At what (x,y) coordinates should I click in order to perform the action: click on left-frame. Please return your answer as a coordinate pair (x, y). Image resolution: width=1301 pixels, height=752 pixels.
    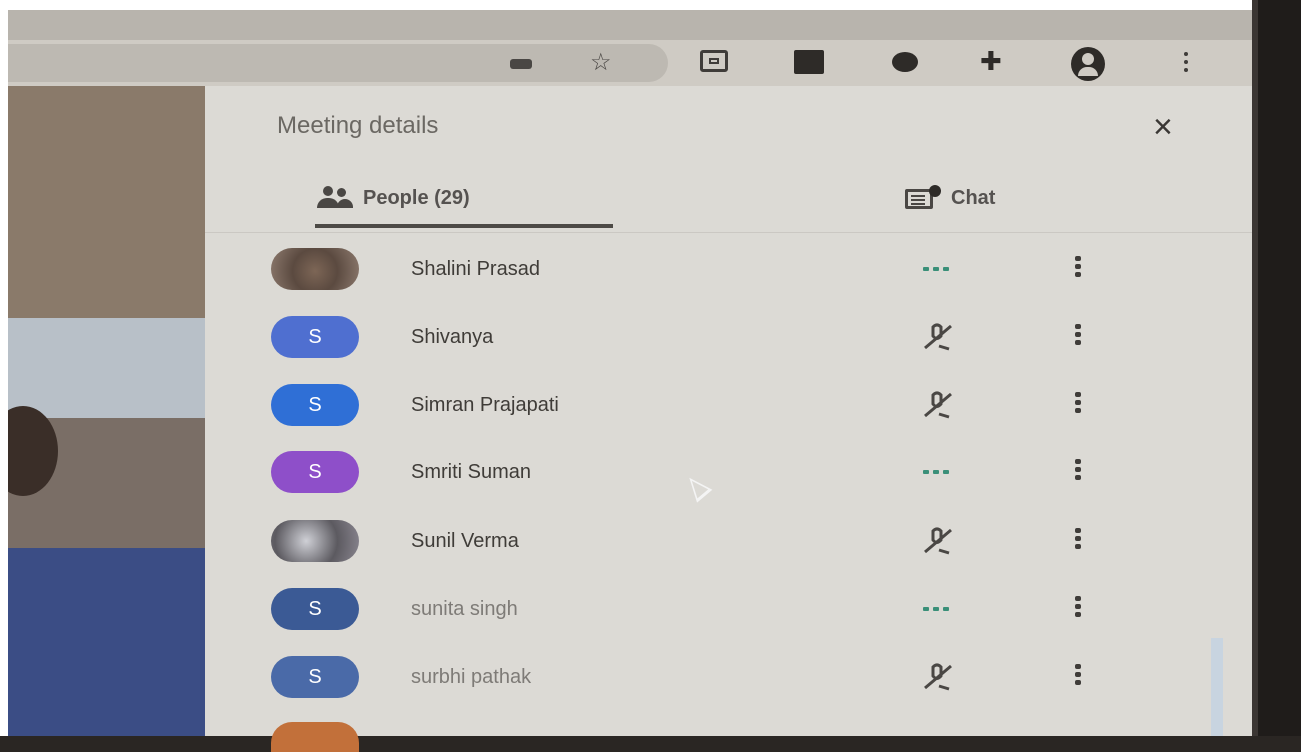
    Looking at the image, I should click on (4, 368).